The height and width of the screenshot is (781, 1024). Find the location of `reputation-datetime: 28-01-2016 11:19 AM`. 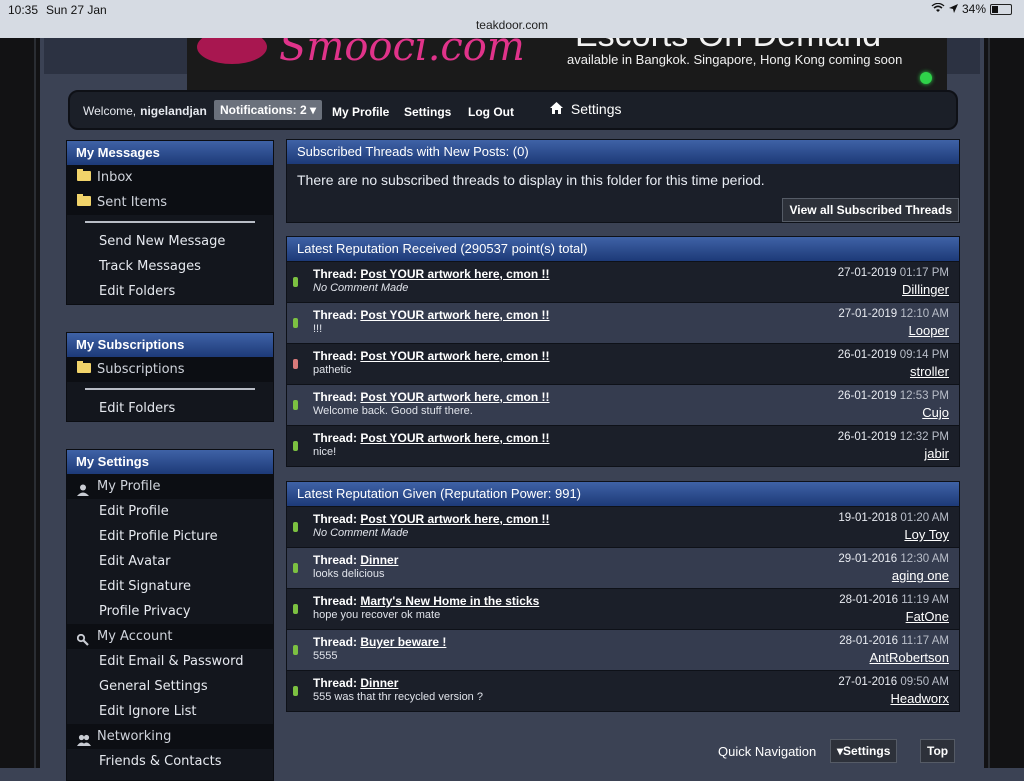

reputation-datetime: 28-01-2016 11:19 AM is located at coordinates (894, 600).